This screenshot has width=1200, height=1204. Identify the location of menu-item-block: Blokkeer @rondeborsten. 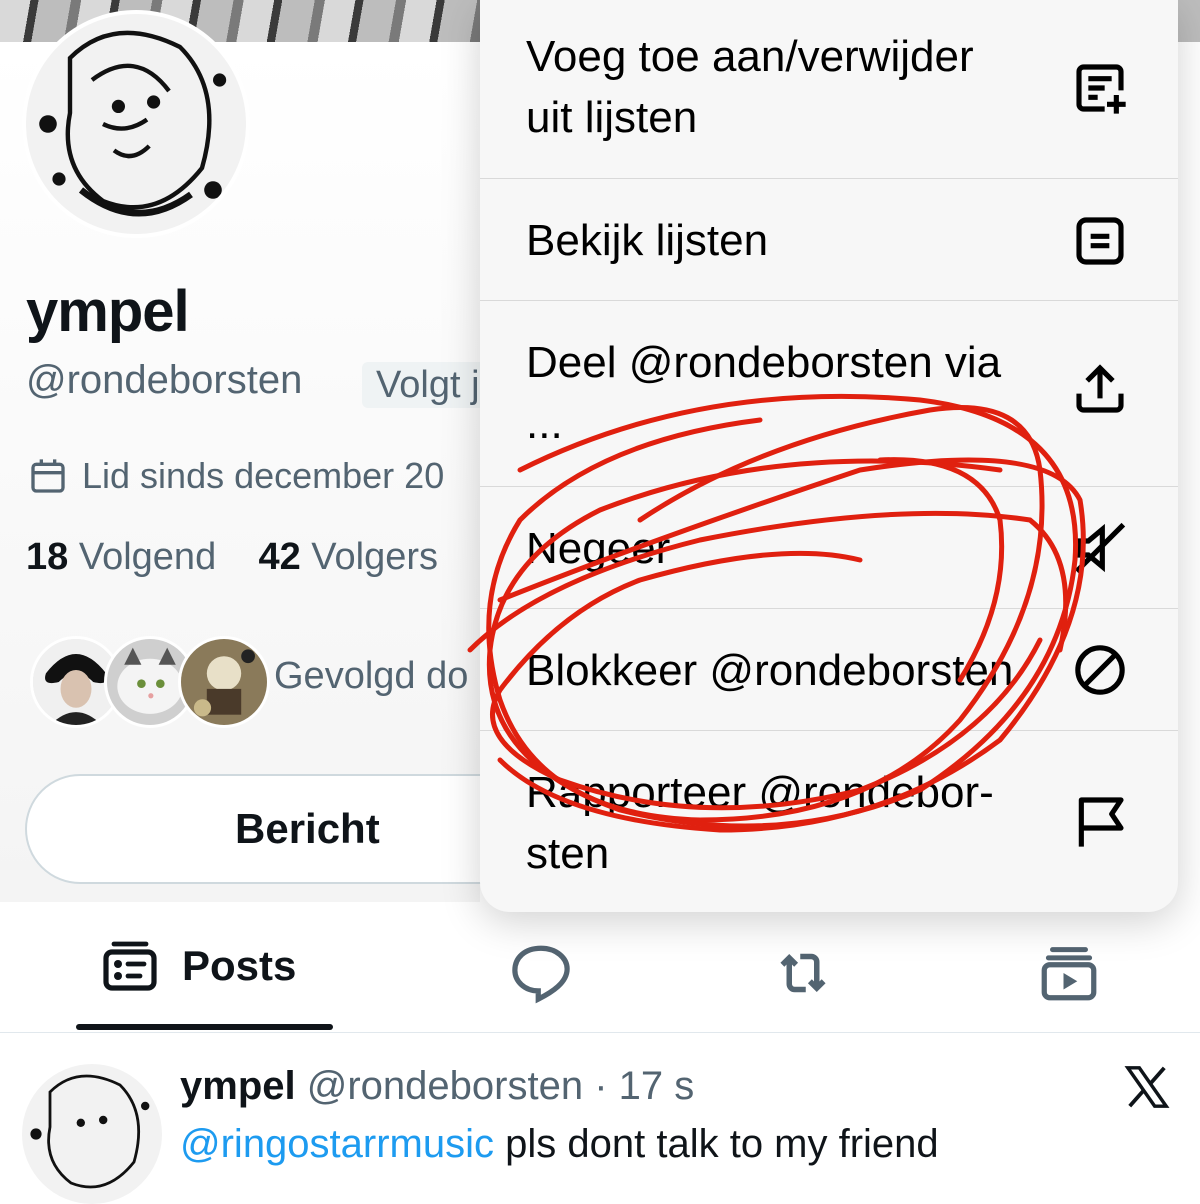
(829, 670).